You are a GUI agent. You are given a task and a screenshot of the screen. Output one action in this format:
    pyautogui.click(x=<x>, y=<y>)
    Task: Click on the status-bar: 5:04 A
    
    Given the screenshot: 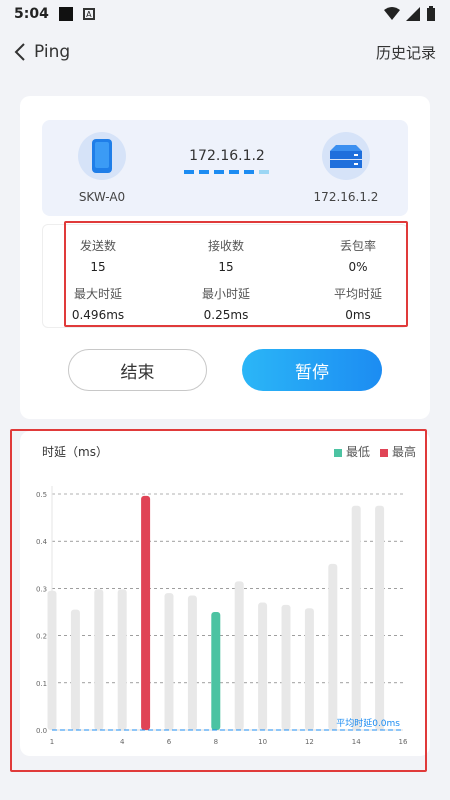 What is the action you would take?
    pyautogui.click(x=225, y=14)
    